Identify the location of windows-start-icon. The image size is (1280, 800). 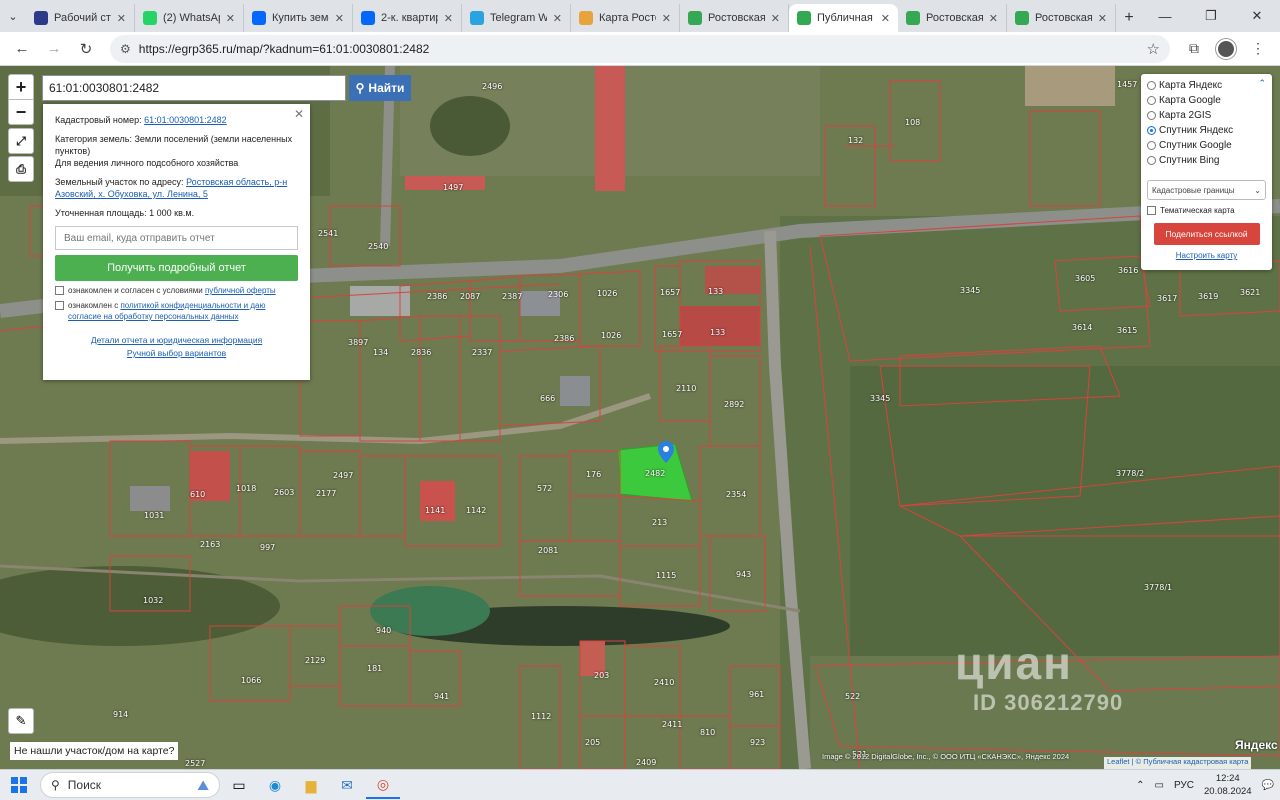
(19, 785).